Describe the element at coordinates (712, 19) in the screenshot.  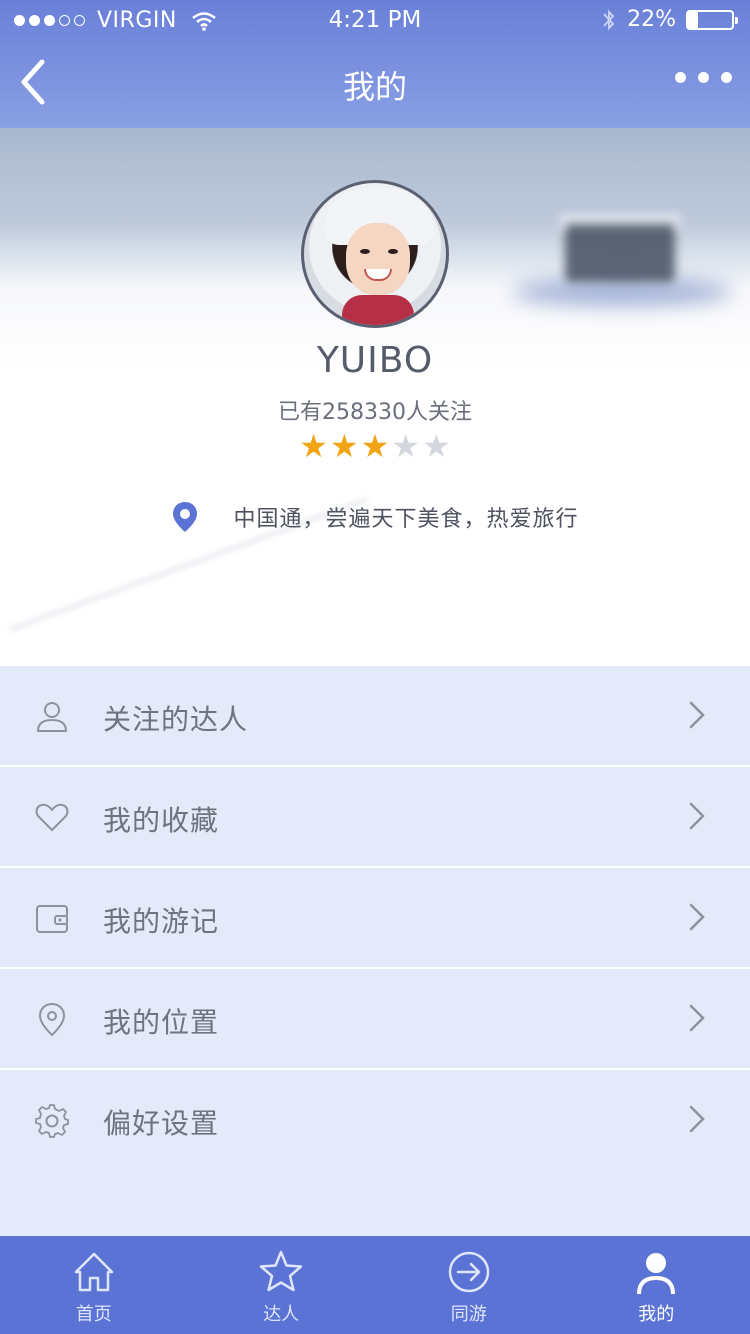
I see `battery-icon` at that location.